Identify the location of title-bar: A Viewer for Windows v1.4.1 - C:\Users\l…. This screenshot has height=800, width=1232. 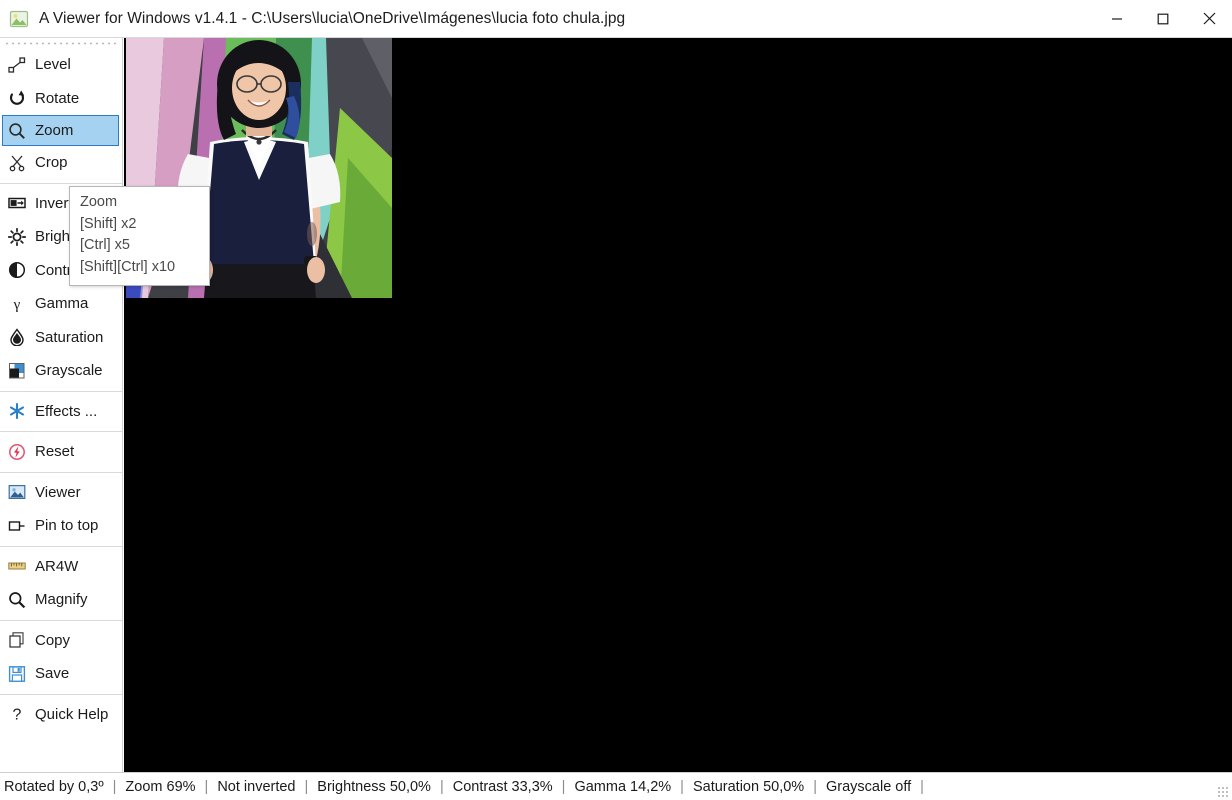
(616, 19).